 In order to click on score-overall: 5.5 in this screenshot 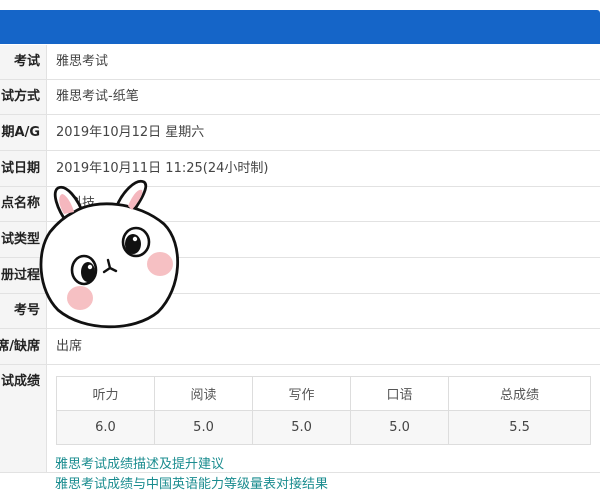, I will do `click(519, 427)`.